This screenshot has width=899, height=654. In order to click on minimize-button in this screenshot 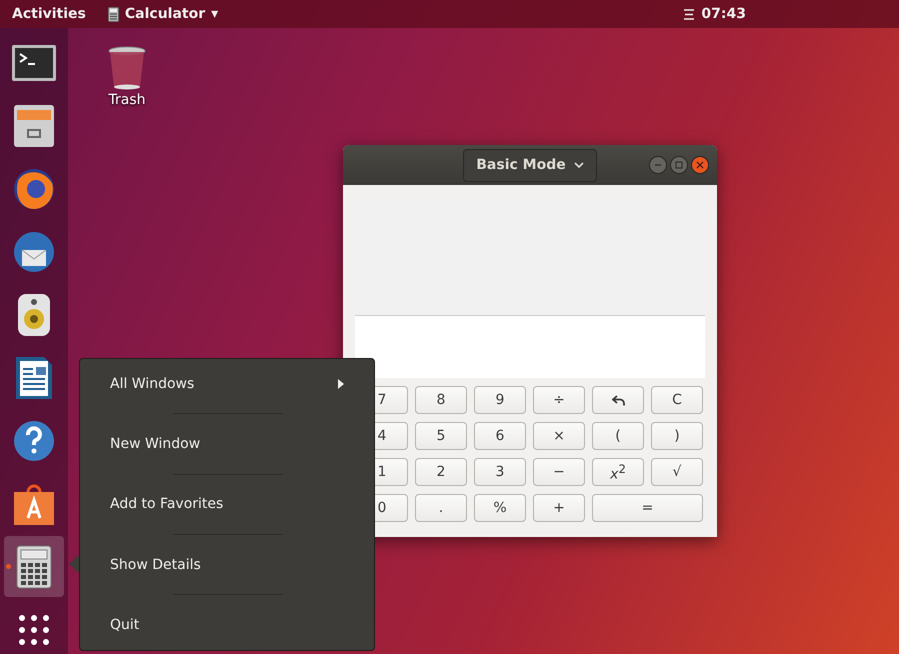, I will do `click(658, 165)`.